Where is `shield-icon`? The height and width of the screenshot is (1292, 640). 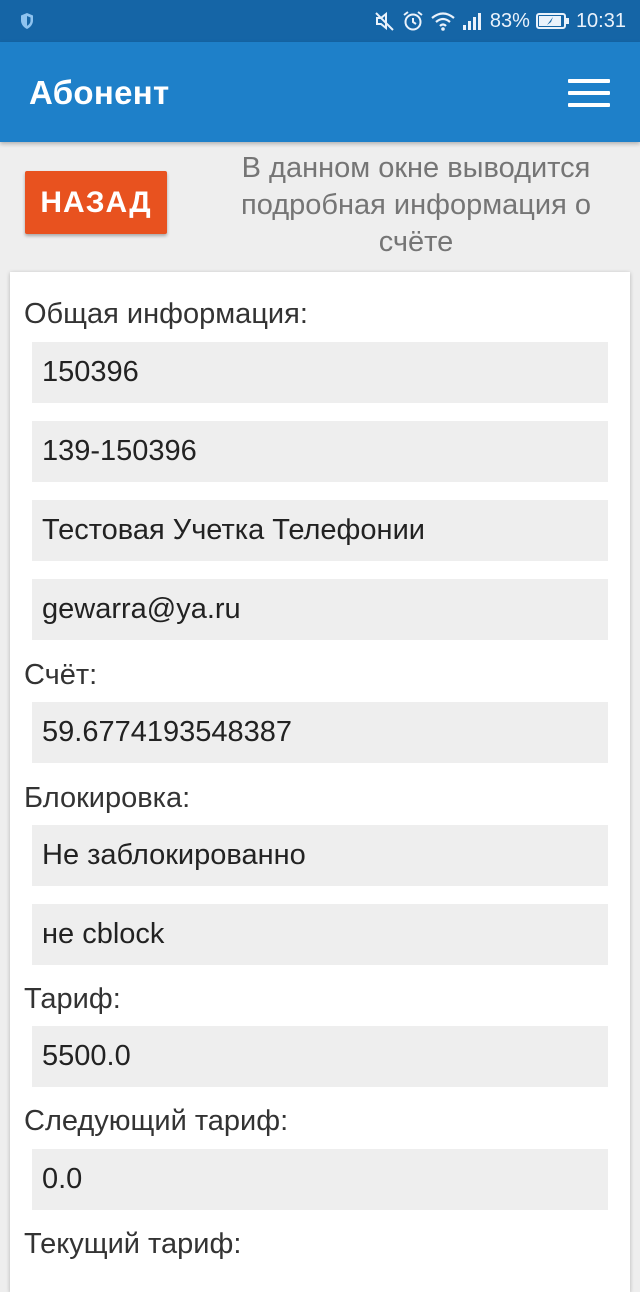 shield-icon is located at coordinates (27, 21).